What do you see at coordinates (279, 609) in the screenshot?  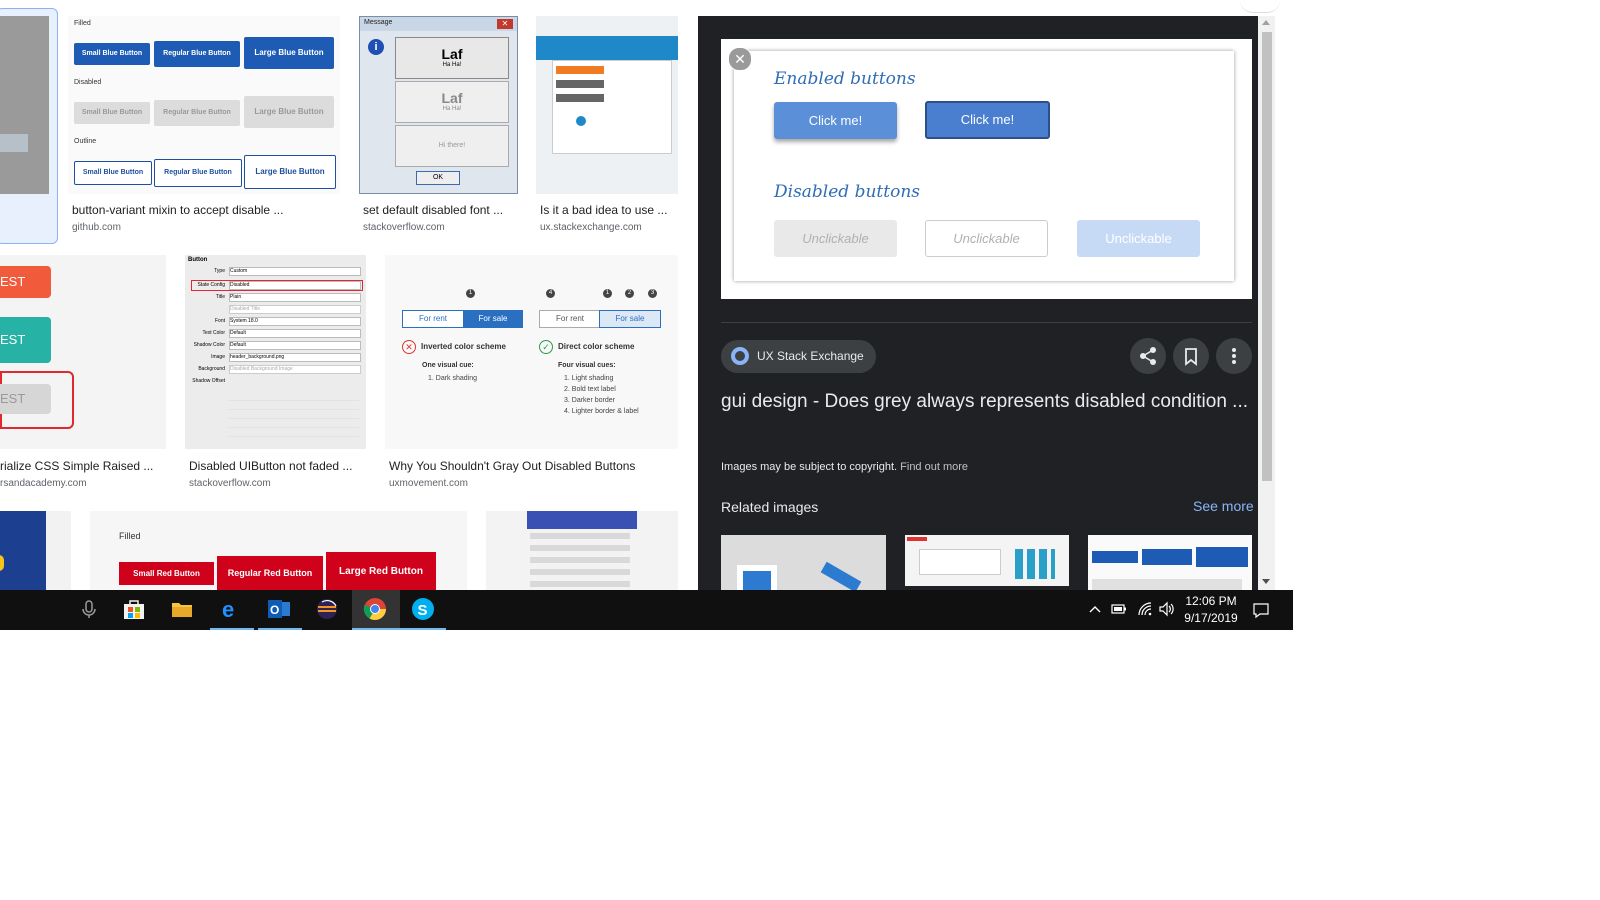 I see `outlook-icon: O` at bounding box center [279, 609].